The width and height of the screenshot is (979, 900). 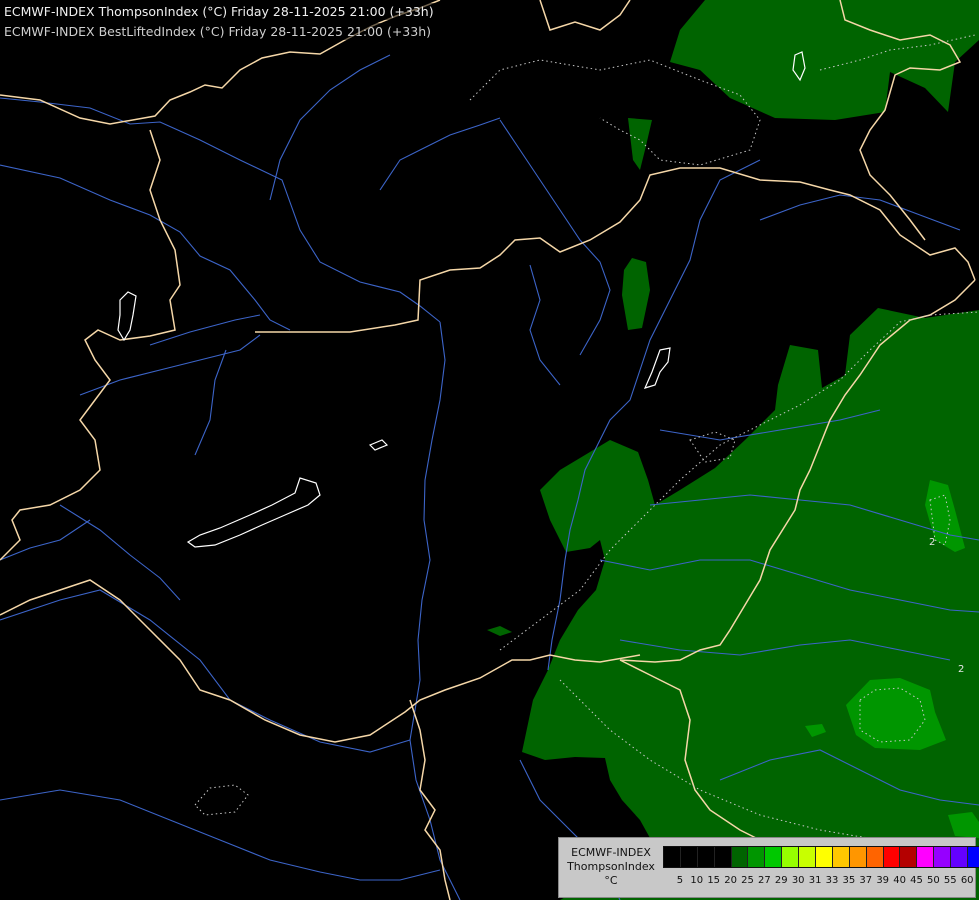 I want to click on legend-parameter: ThompsonIndex, so click(x=611, y=866).